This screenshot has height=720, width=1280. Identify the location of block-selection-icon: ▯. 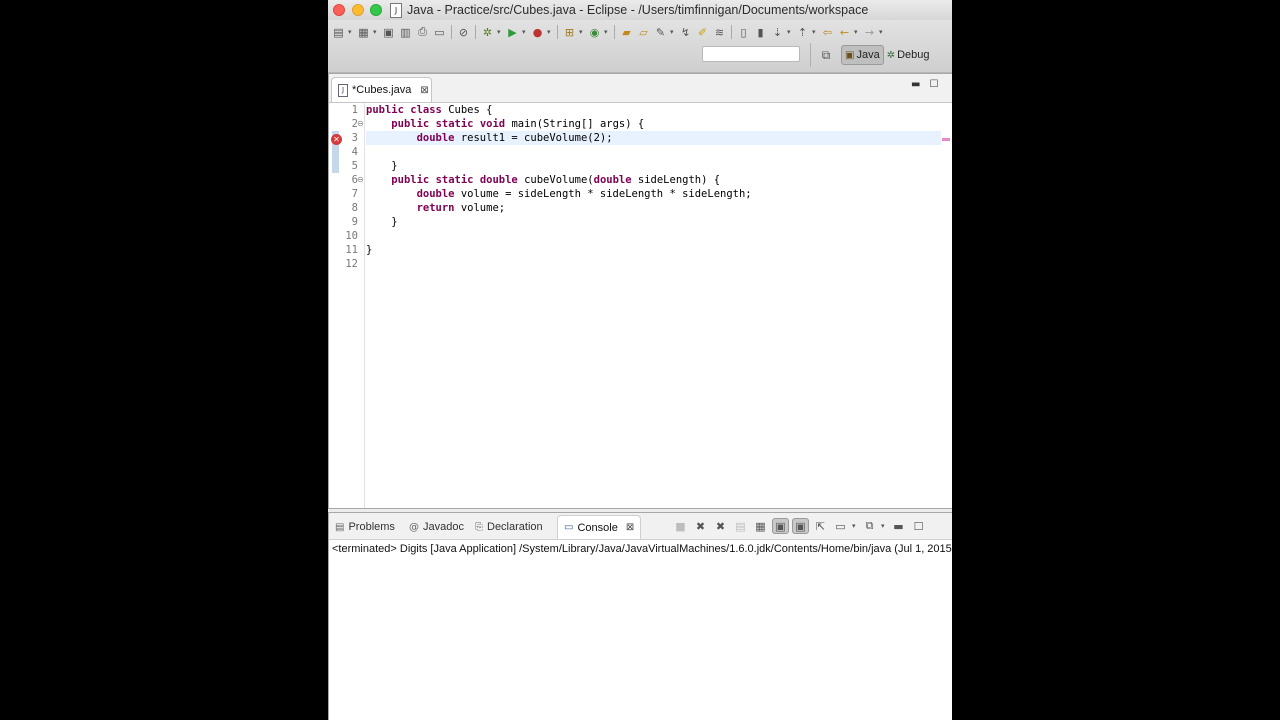
(743, 32).